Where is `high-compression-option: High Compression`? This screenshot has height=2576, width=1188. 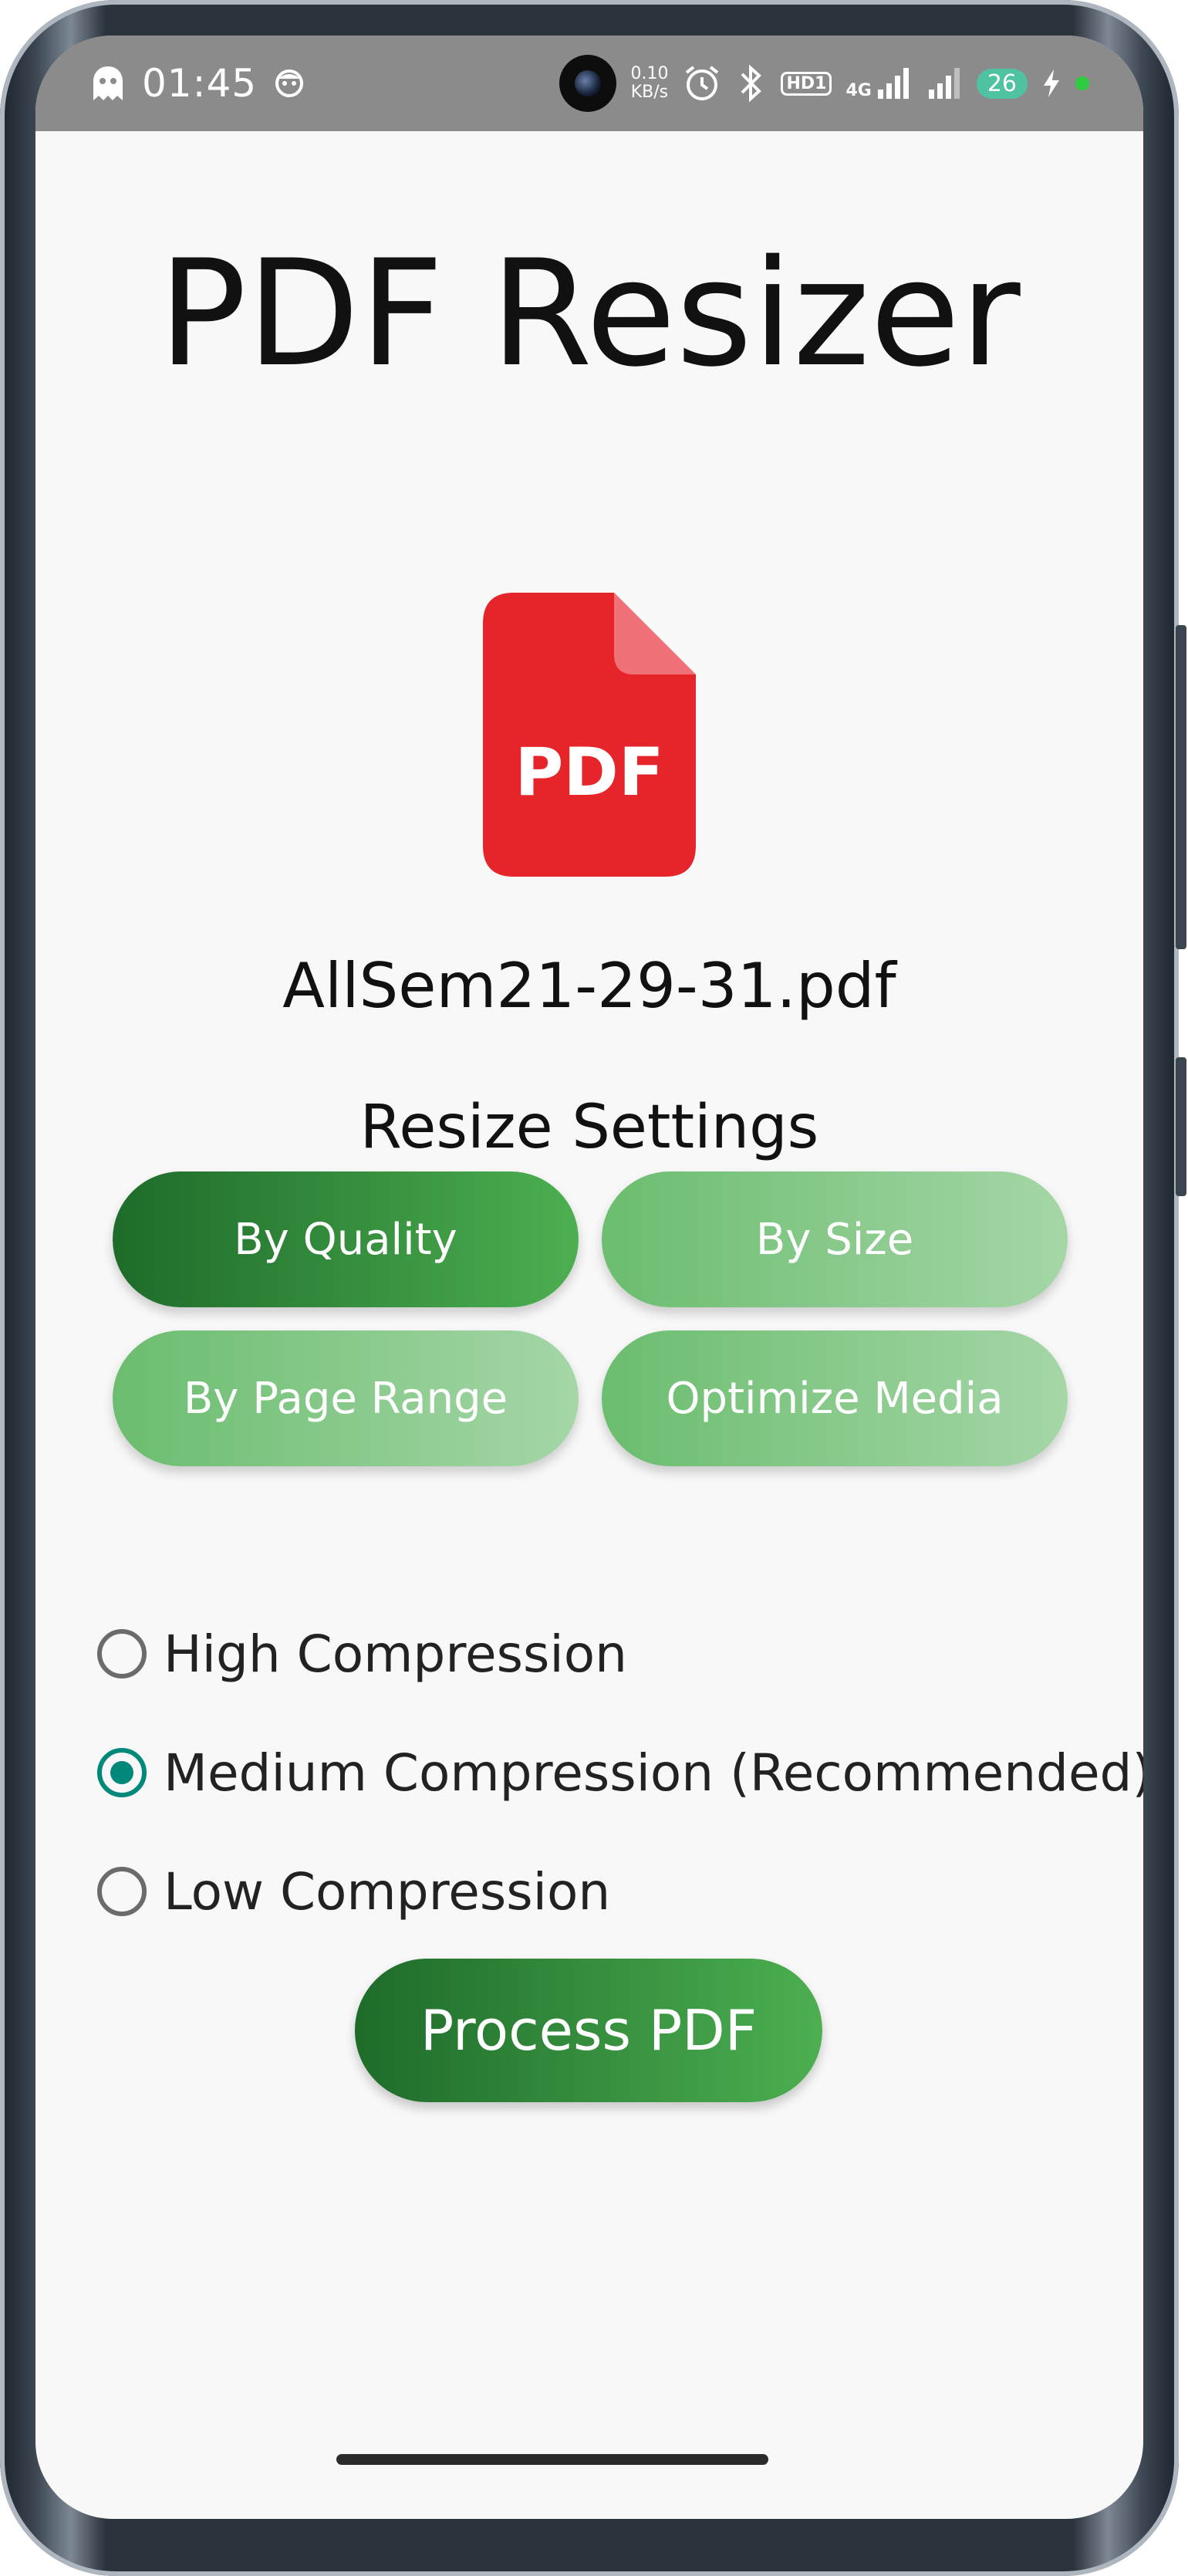 high-compression-option: High Compression is located at coordinates (362, 1654).